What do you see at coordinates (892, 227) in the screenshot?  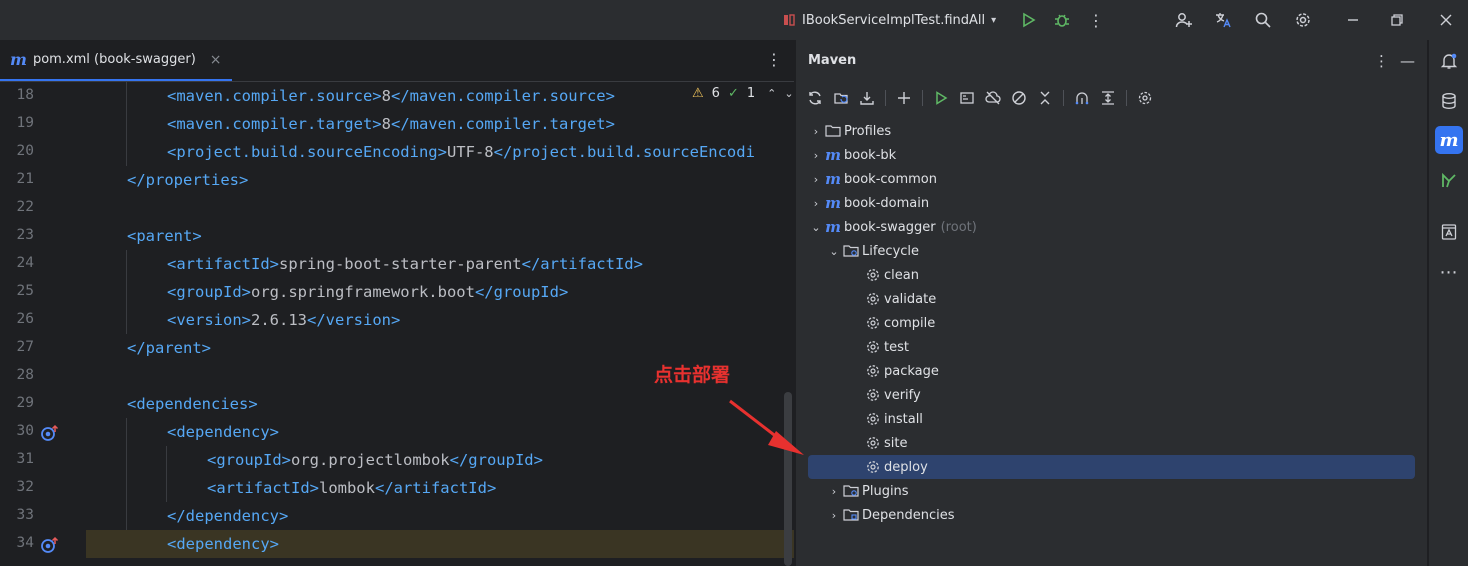 I see `tree-item-book-swagger: ⌄ m book-swagger (root)` at bounding box center [892, 227].